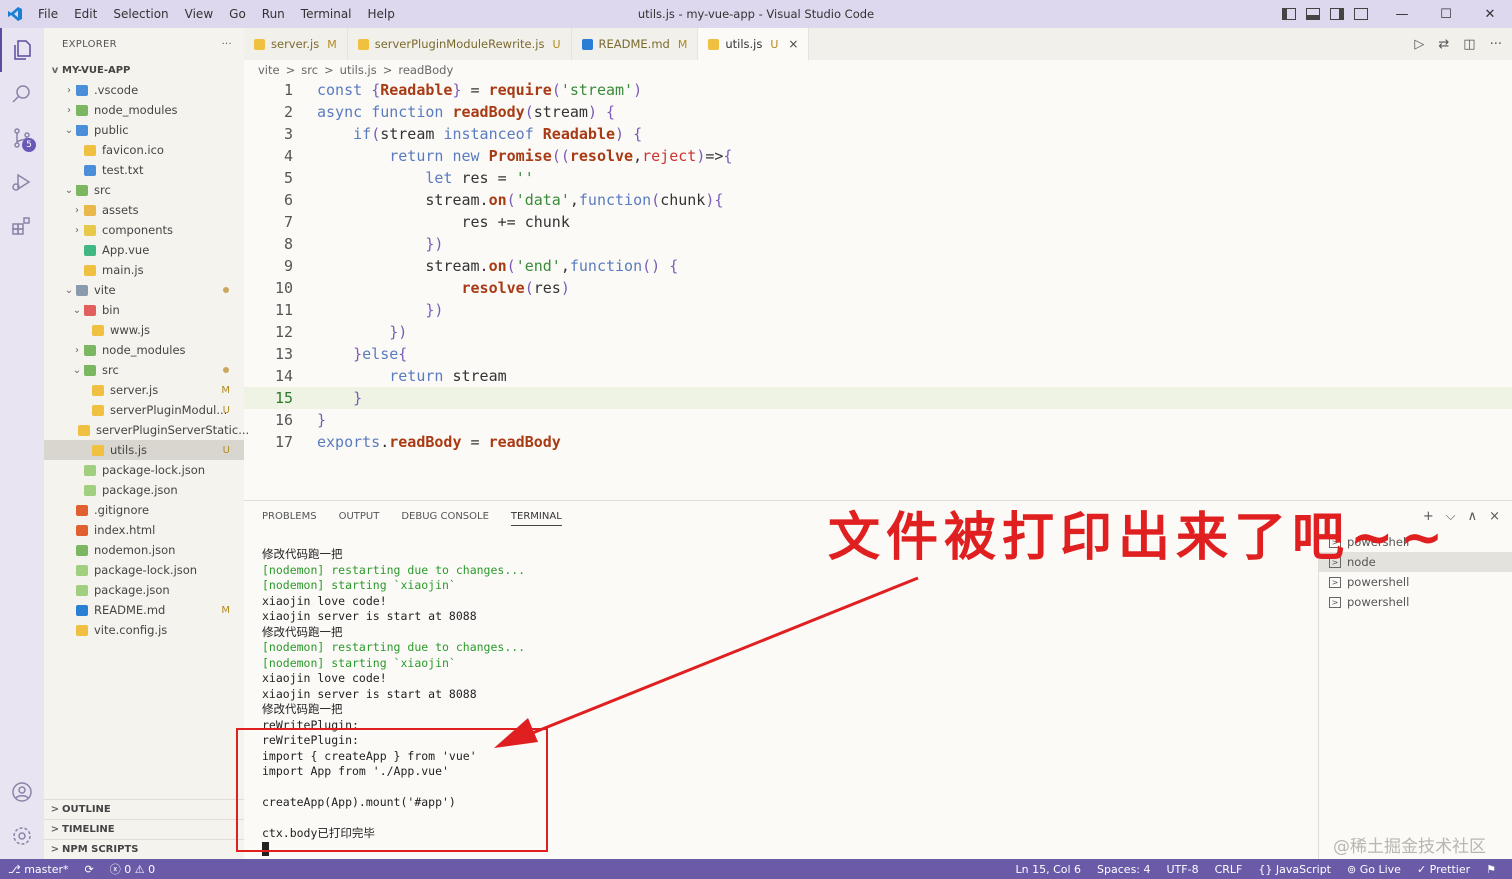 The height and width of the screenshot is (879, 1512). What do you see at coordinates (635, 44) in the screenshot?
I see `editor-tab: README.md M` at bounding box center [635, 44].